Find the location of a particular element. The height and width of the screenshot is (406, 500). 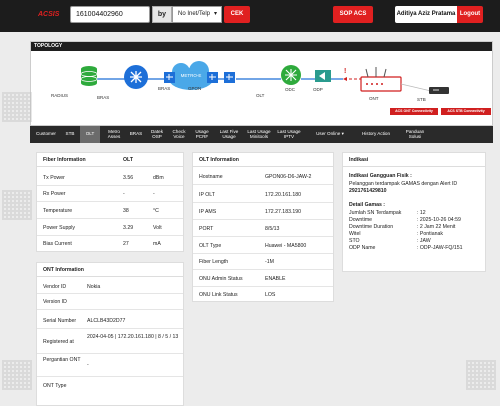

ont-row-value: - is located at coordinates (88, 365).